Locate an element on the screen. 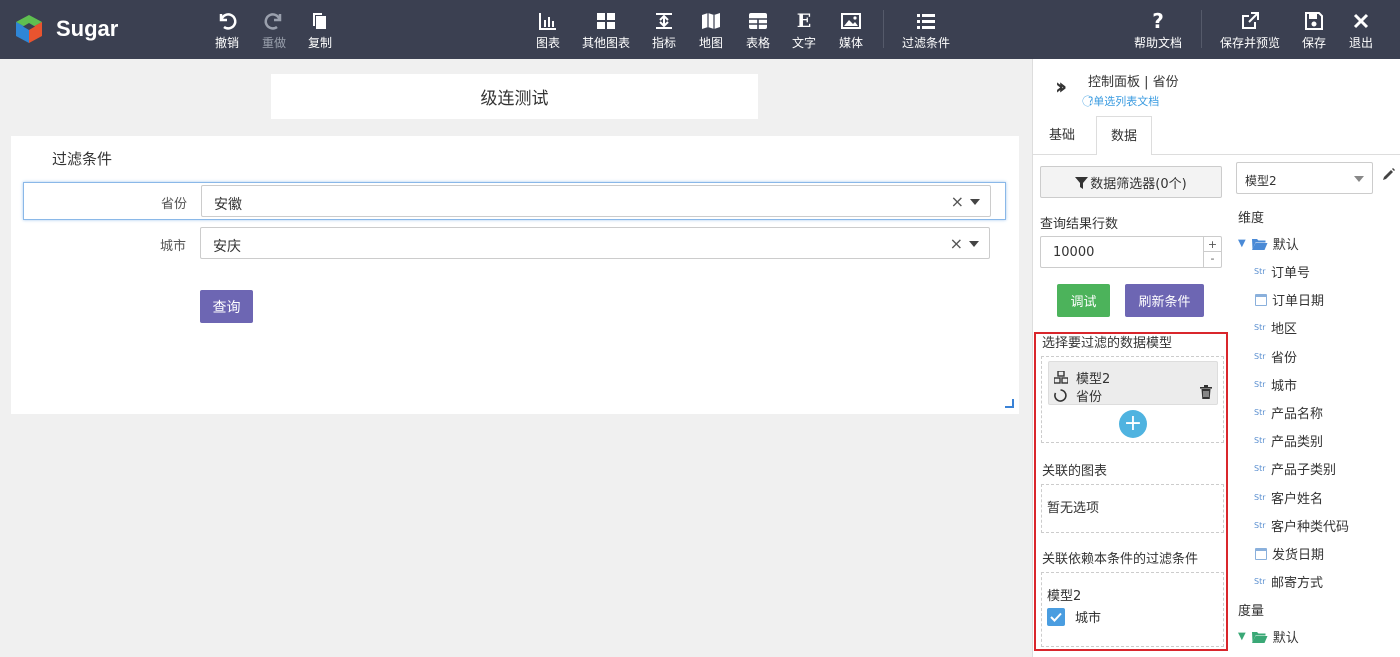  toolbar-divider is located at coordinates (1201, 29).